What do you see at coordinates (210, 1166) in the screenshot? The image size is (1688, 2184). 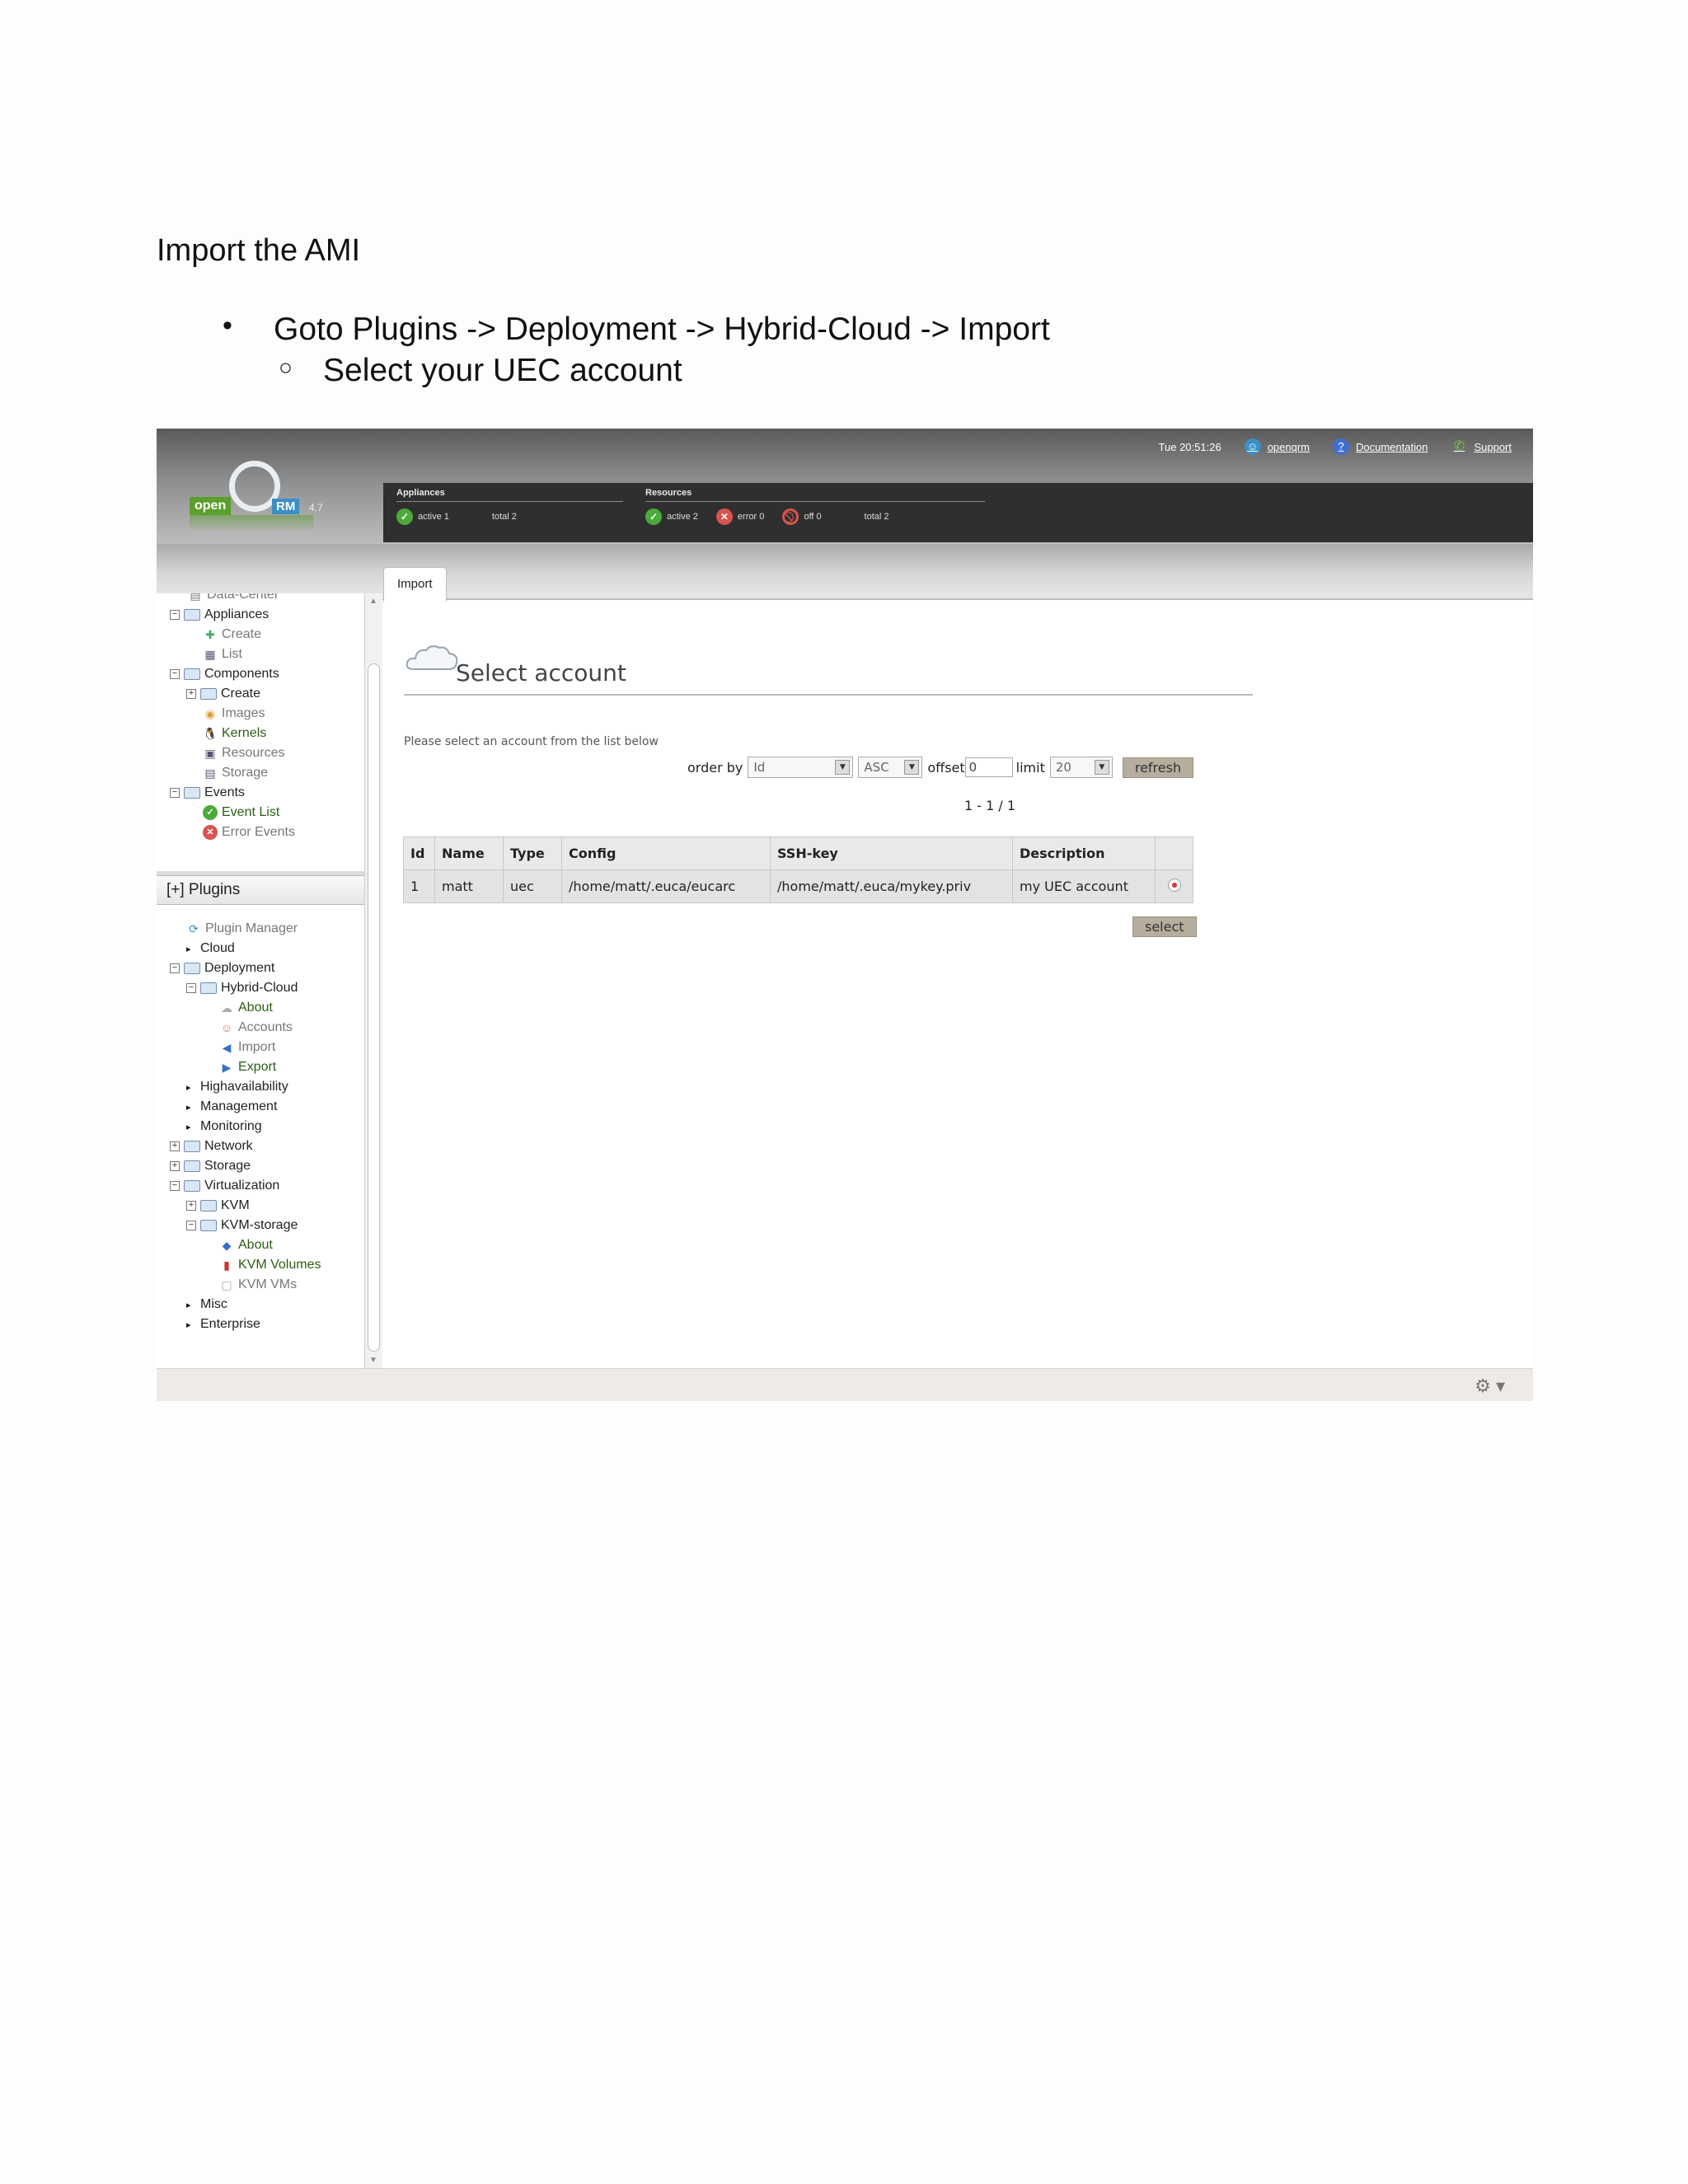 I see `tree-item-plugin-storage: + Storage` at bounding box center [210, 1166].